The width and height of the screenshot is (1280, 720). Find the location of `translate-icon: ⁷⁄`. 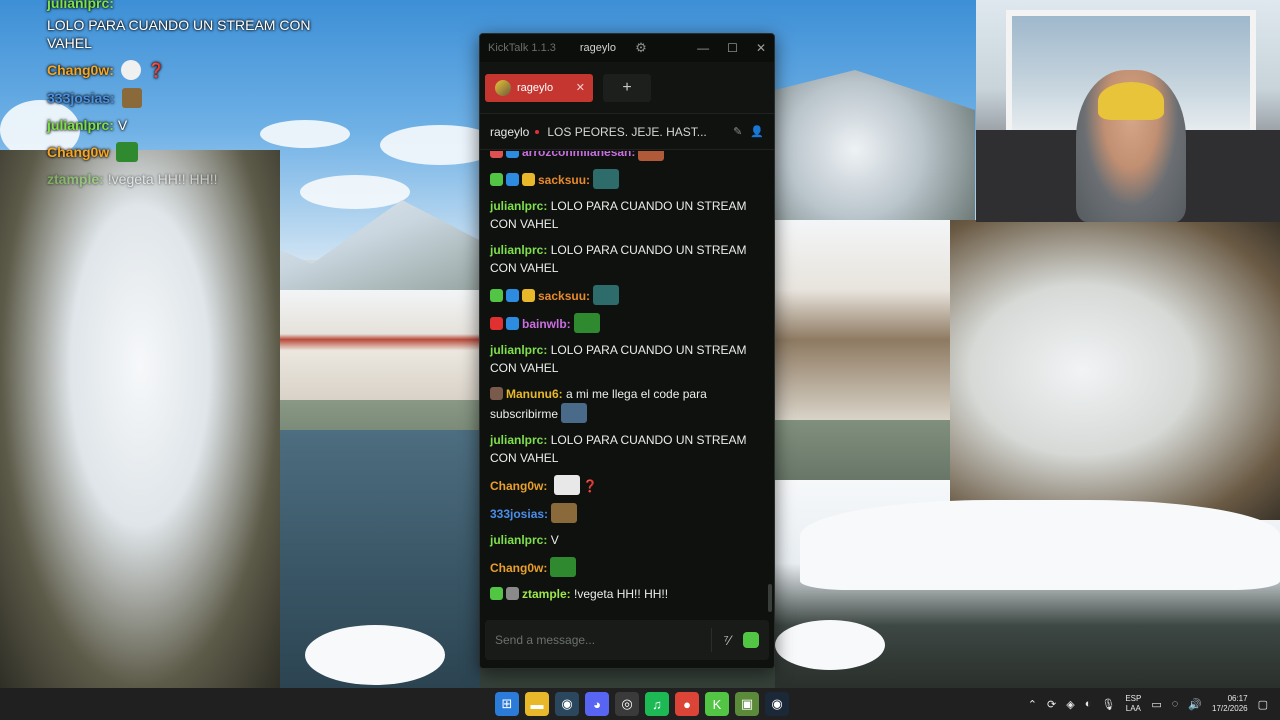

translate-icon: ⁷⁄ is located at coordinates (727, 640).